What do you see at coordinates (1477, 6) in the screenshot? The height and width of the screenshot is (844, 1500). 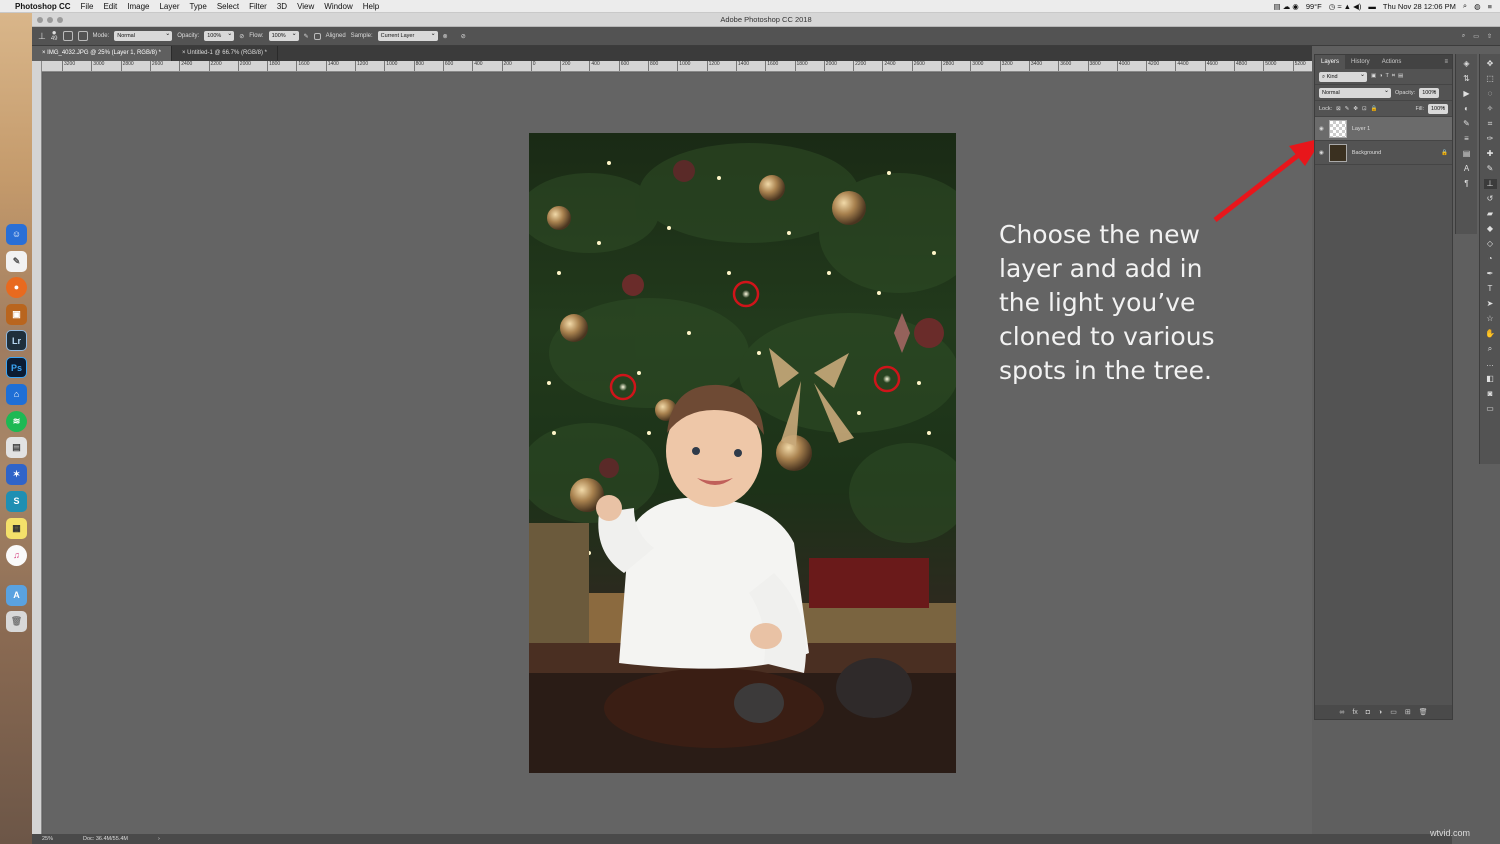 I see `user-icon: ◍` at bounding box center [1477, 6].